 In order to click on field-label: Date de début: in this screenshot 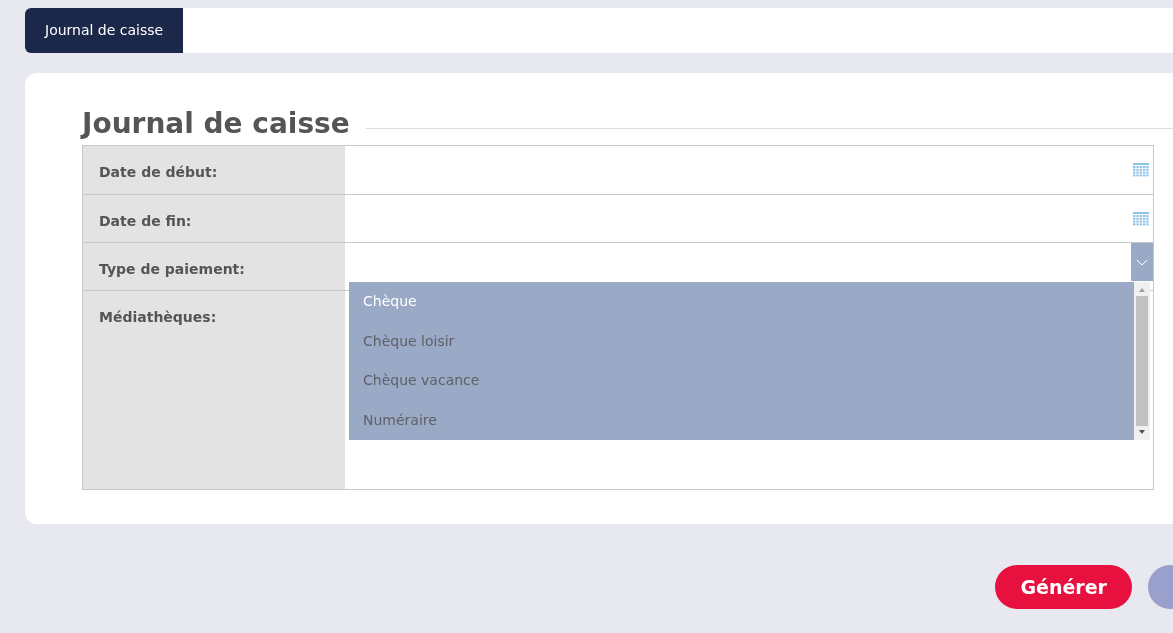, I will do `click(158, 172)`.